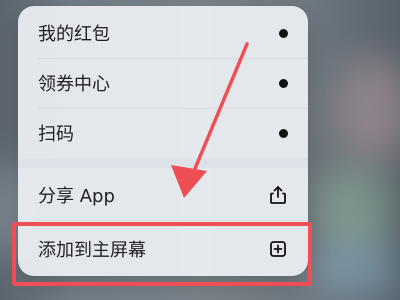  I want to click on menu-item-coupon-center: 领券中心, so click(163, 83).